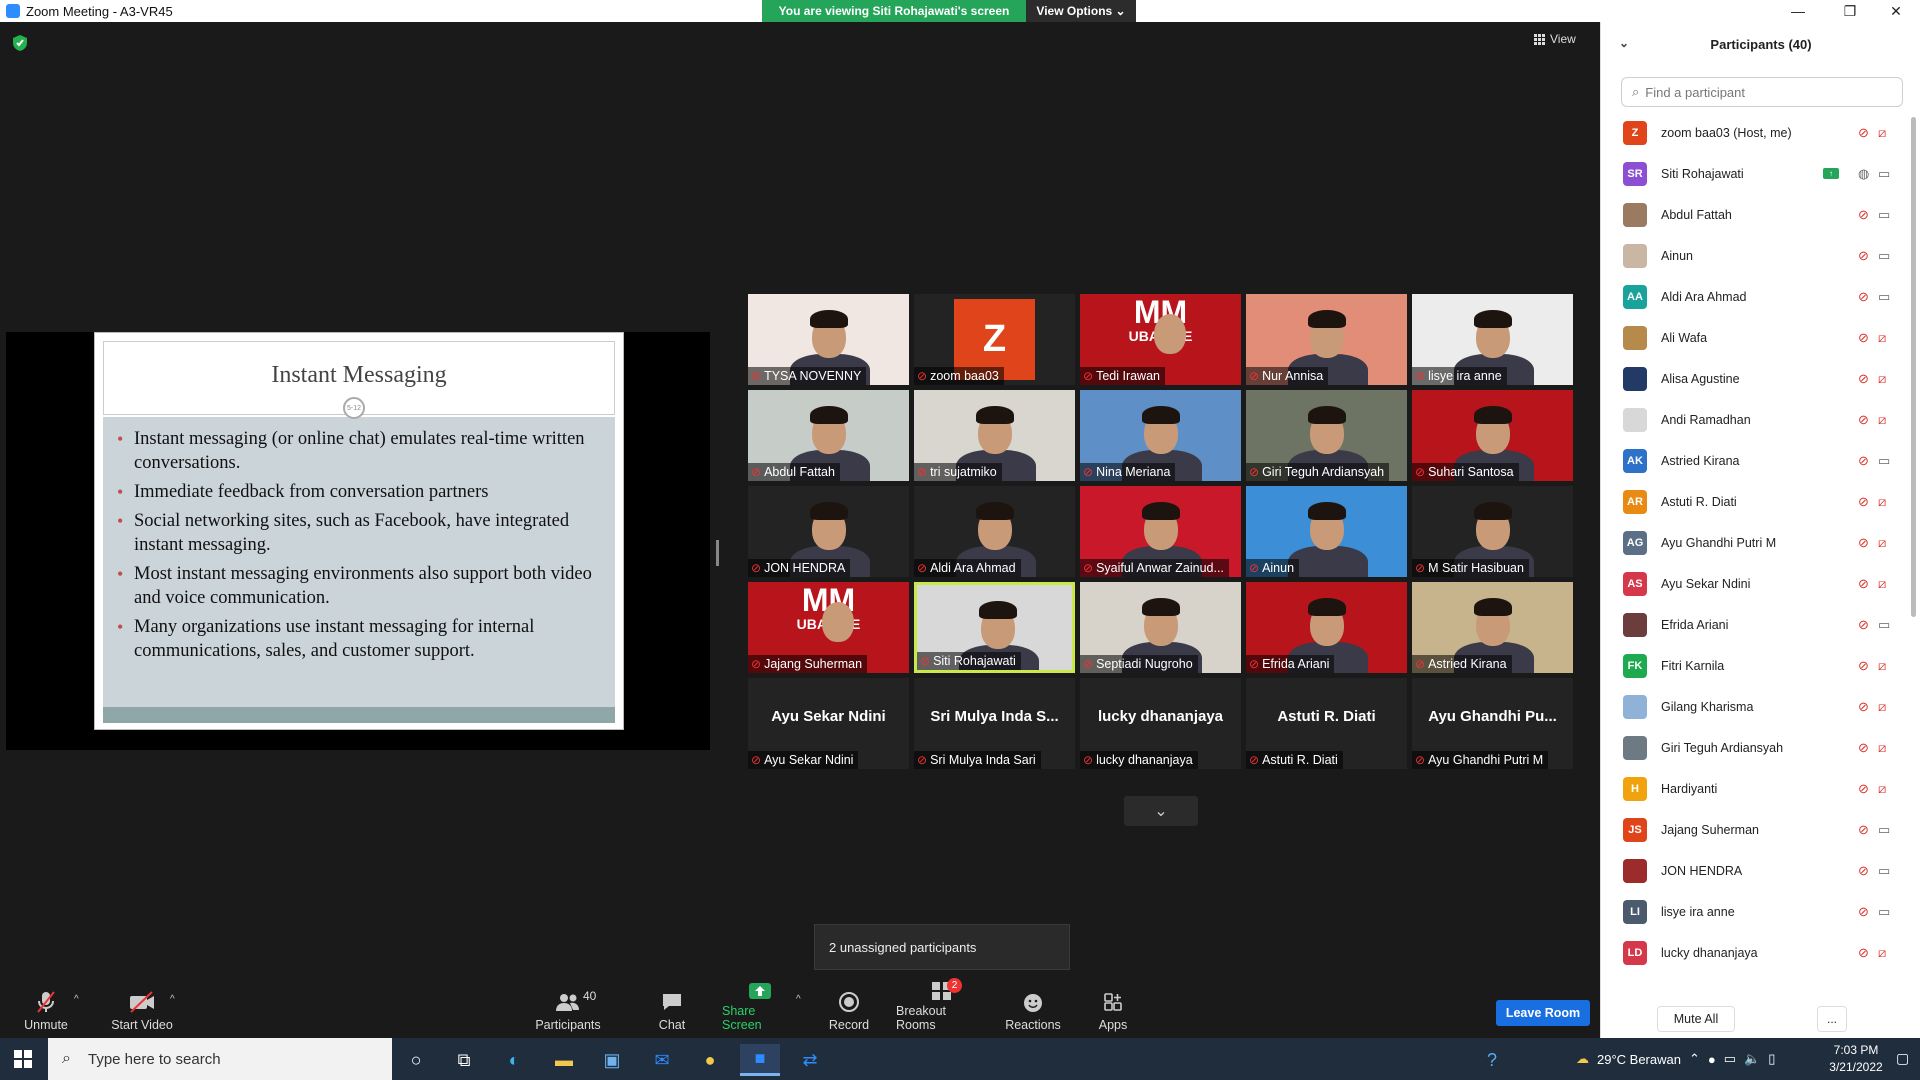  What do you see at coordinates (1730, 1059) in the screenshot?
I see `network-icon: ▭` at bounding box center [1730, 1059].